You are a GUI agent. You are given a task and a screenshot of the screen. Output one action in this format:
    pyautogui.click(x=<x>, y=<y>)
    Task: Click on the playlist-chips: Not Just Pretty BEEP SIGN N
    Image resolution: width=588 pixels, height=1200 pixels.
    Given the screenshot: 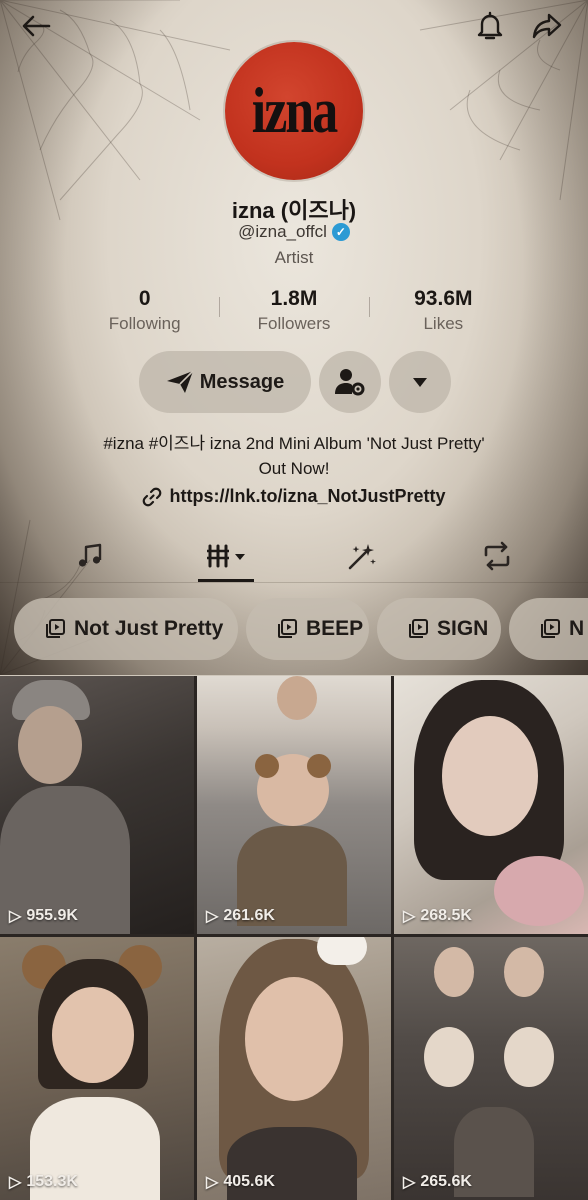 What is the action you would take?
    pyautogui.click(x=294, y=629)
    